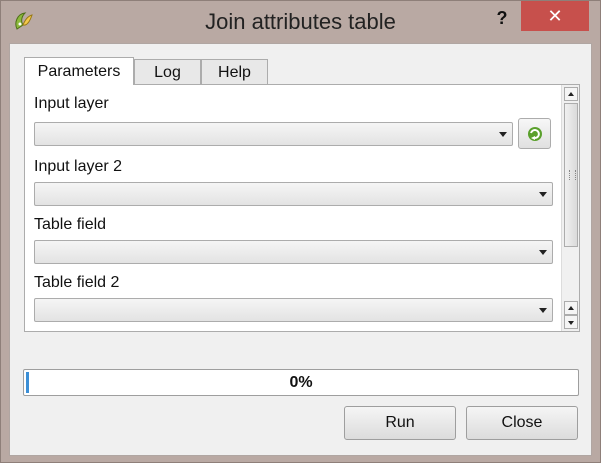 The width and height of the screenshot is (601, 463). Describe the element at coordinates (571, 322) in the screenshot. I see `scroll-down-arrow-icon` at that location.